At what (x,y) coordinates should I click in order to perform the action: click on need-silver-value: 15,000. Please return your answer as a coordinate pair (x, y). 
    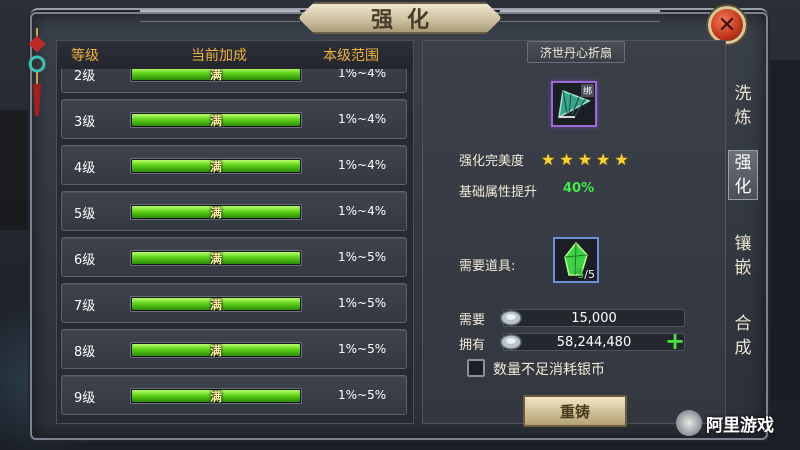
    Looking at the image, I should click on (594, 318).